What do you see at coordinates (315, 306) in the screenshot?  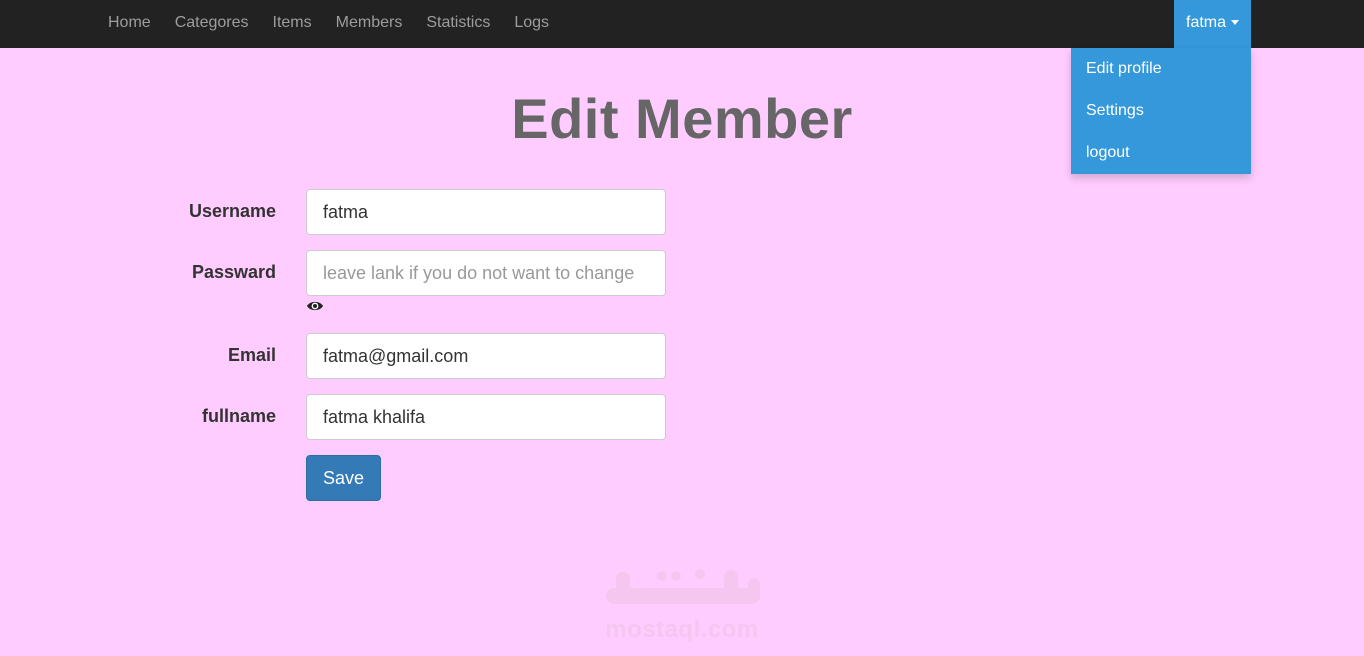 I see `eye-icon` at bounding box center [315, 306].